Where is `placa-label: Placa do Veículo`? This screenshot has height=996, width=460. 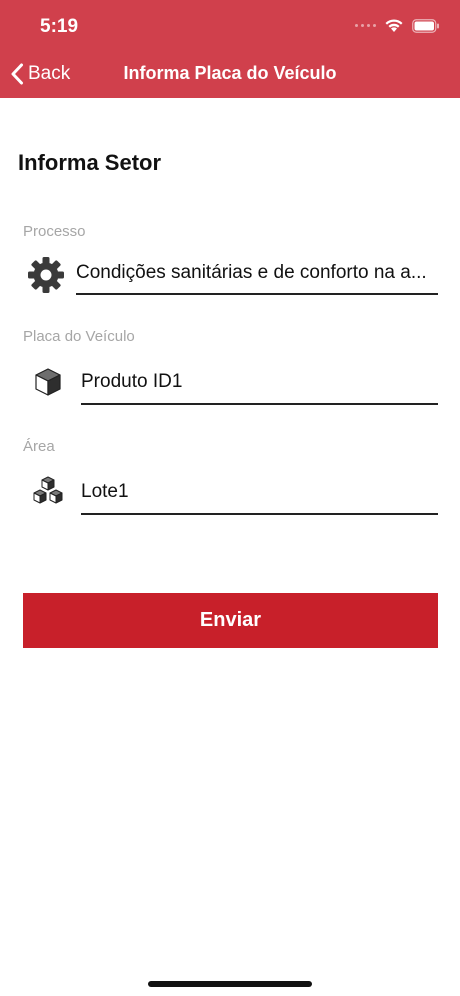
placa-label: Placa do Veículo is located at coordinates (79, 336).